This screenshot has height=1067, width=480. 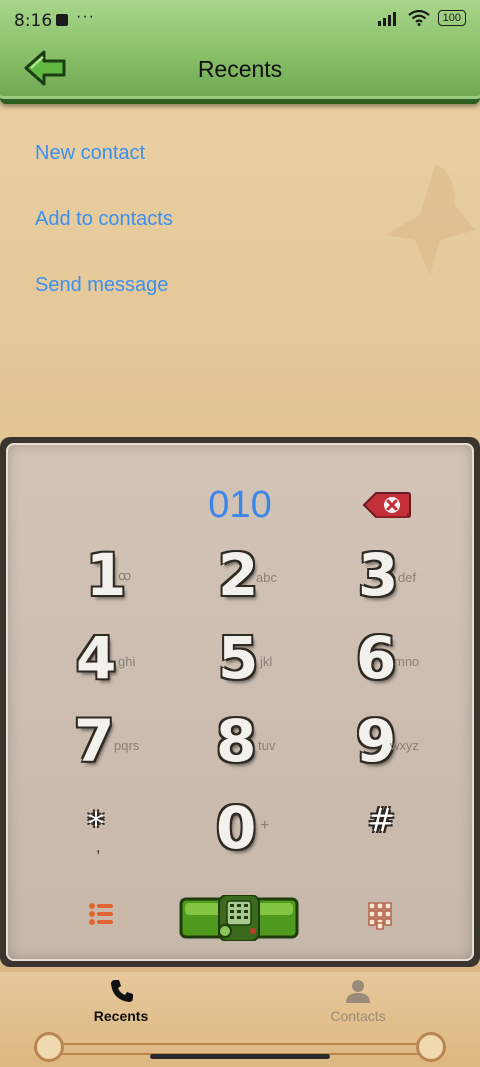 What do you see at coordinates (240, 20) in the screenshot?
I see `status-bar: 8:16 ··· 100` at bounding box center [240, 20].